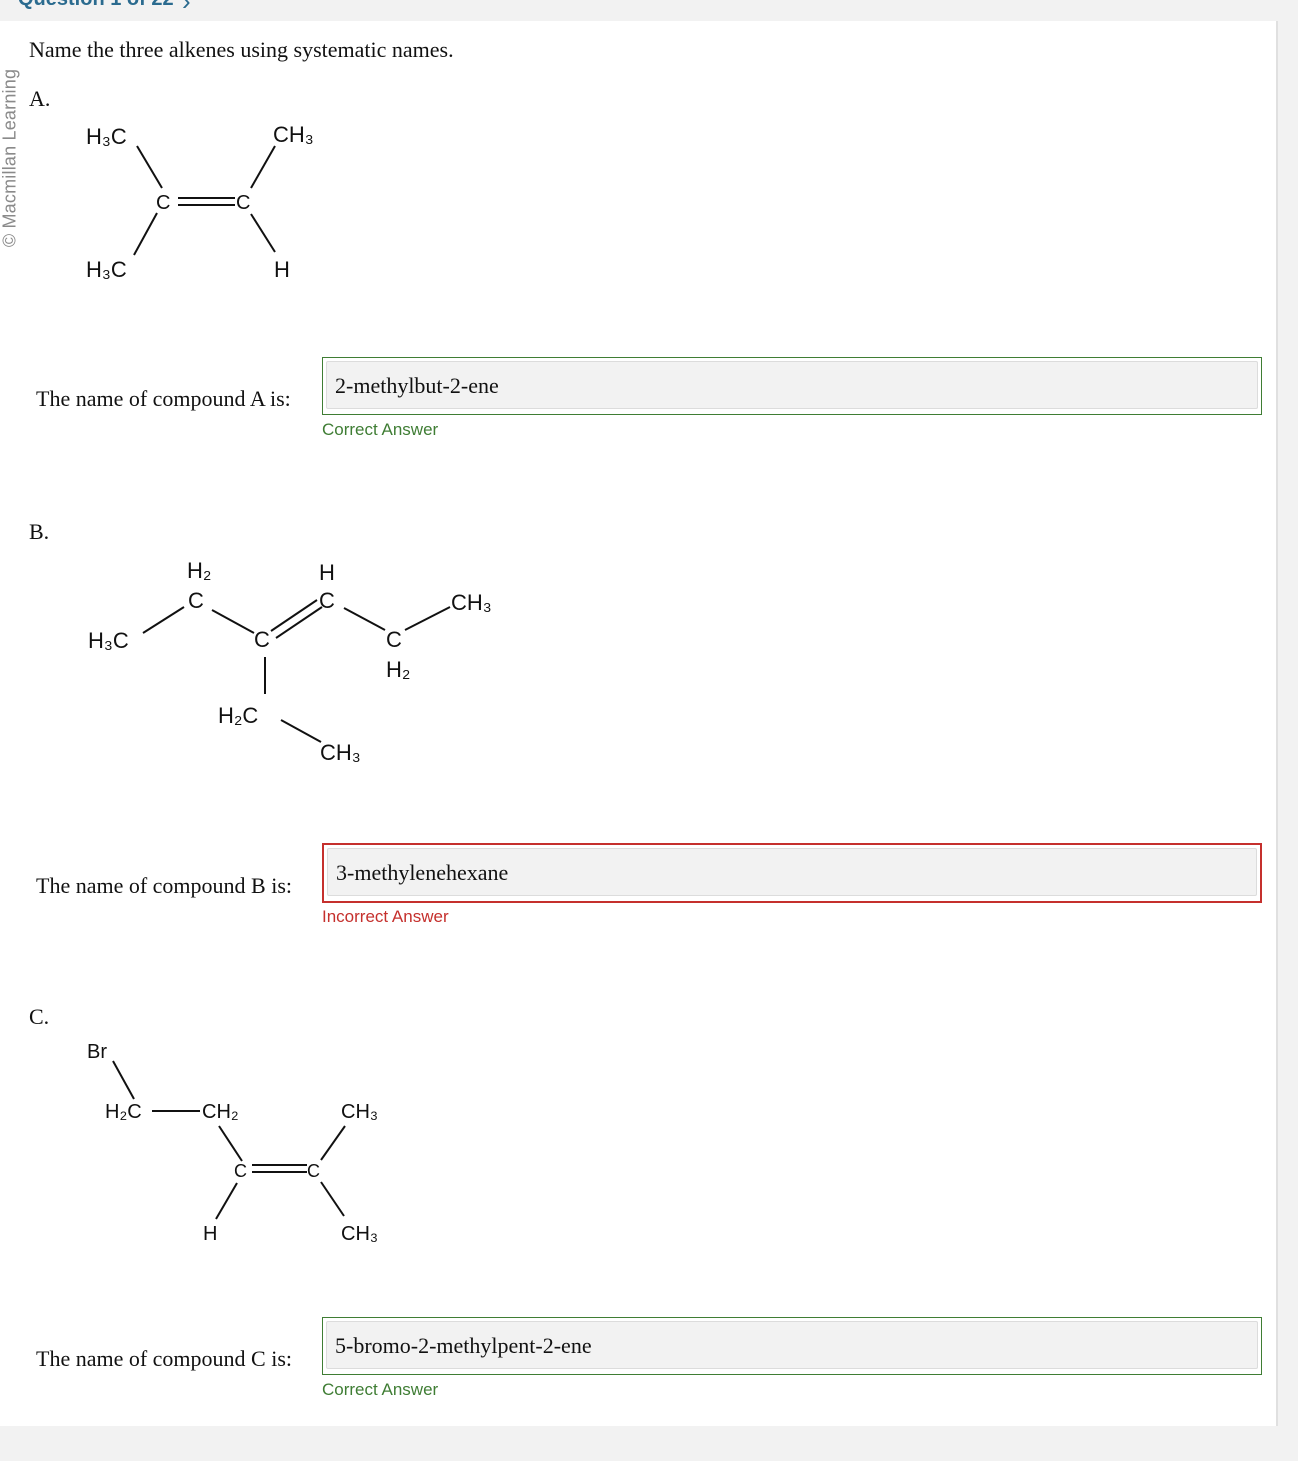 The width and height of the screenshot is (1298, 1461). What do you see at coordinates (1277, 723) in the screenshot?
I see `panel-border` at bounding box center [1277, 723].